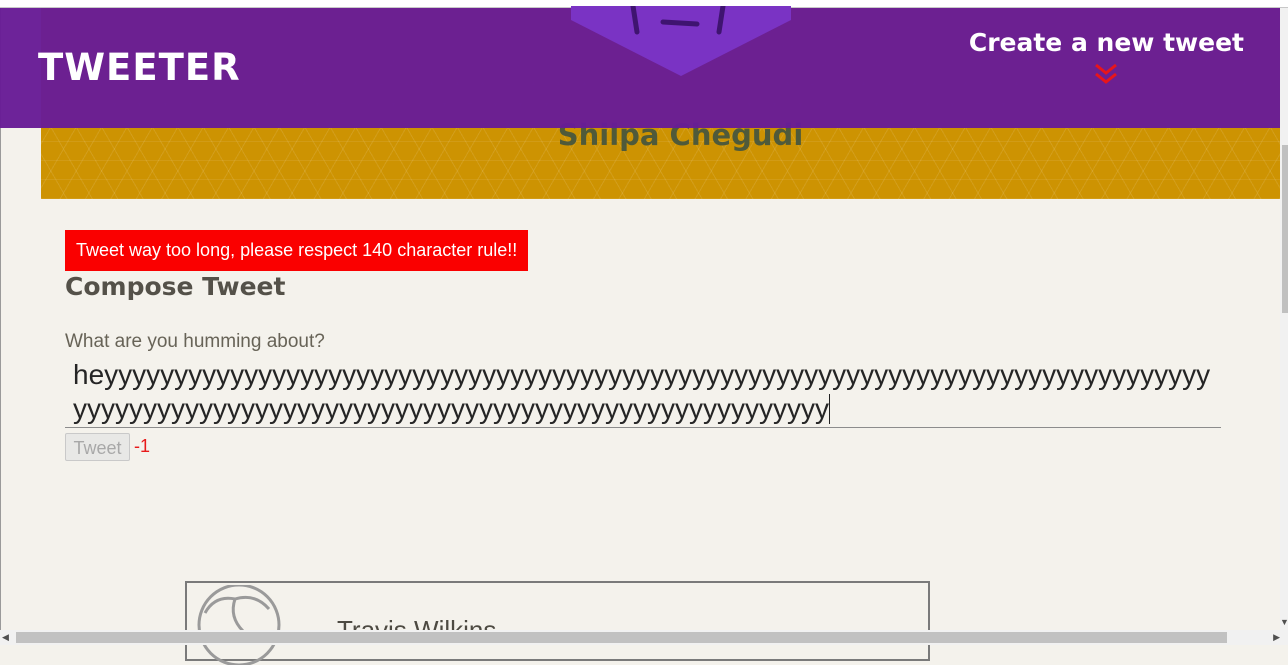  What do you see at coordinates (239, 625) in the screenshot?
I see `user-avatar-icon` at bounding box center [239, 625].